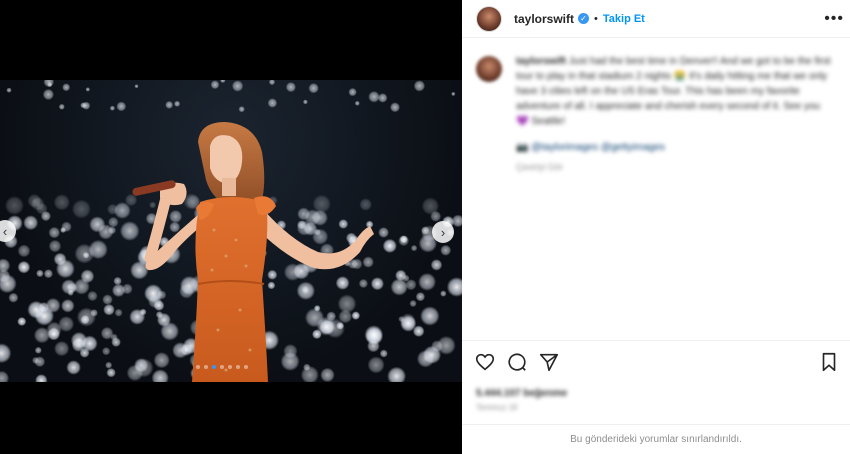  Describe the element at coordinates (496, 407) in the screenshot. I see `post-date: Temmuz 18` at that location.